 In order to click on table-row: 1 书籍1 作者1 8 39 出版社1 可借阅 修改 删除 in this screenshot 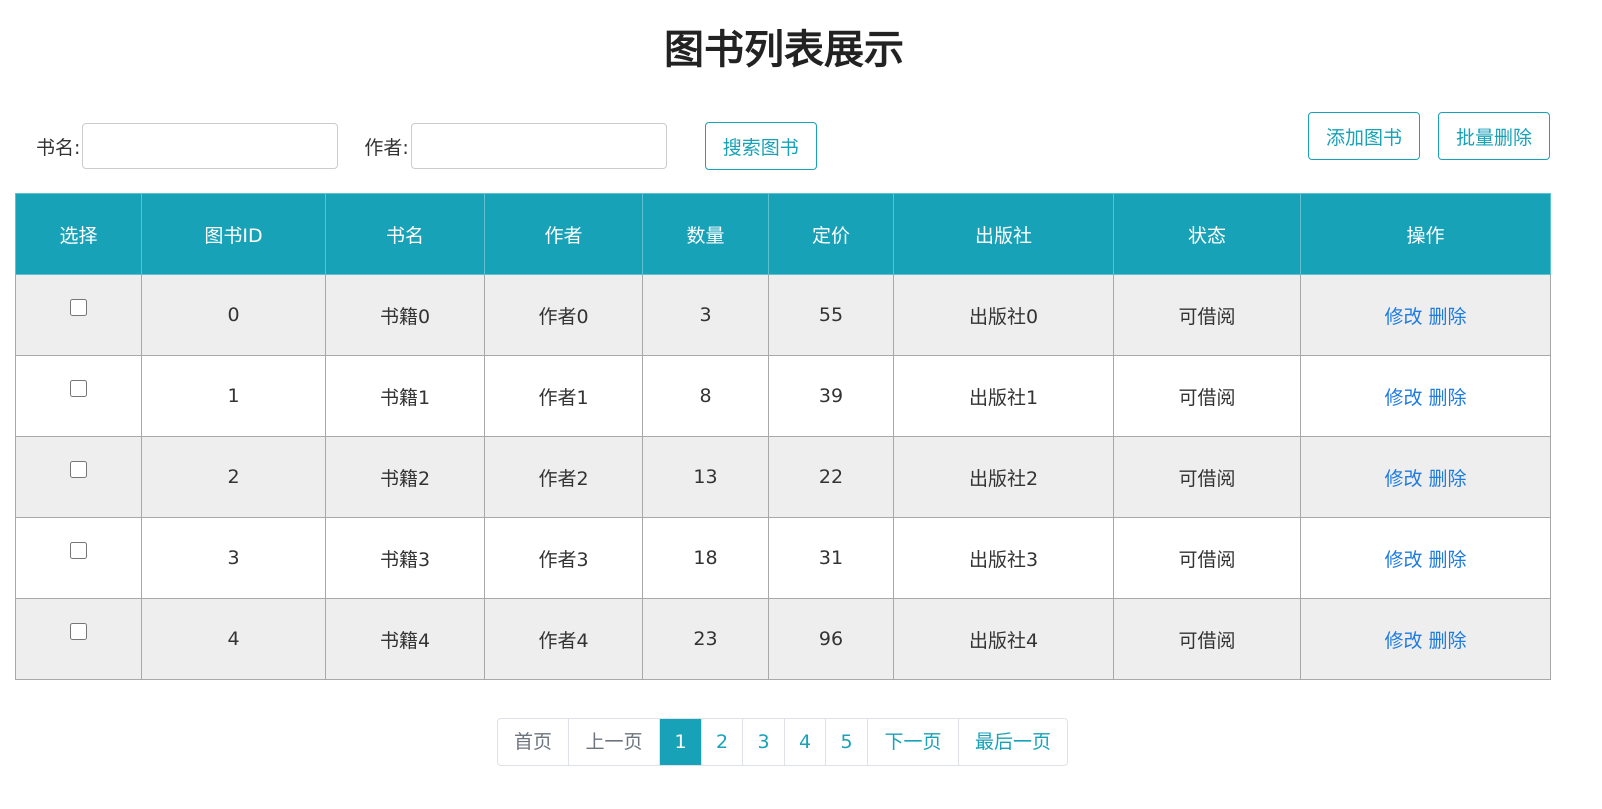, I will do `click(783, 396)`.